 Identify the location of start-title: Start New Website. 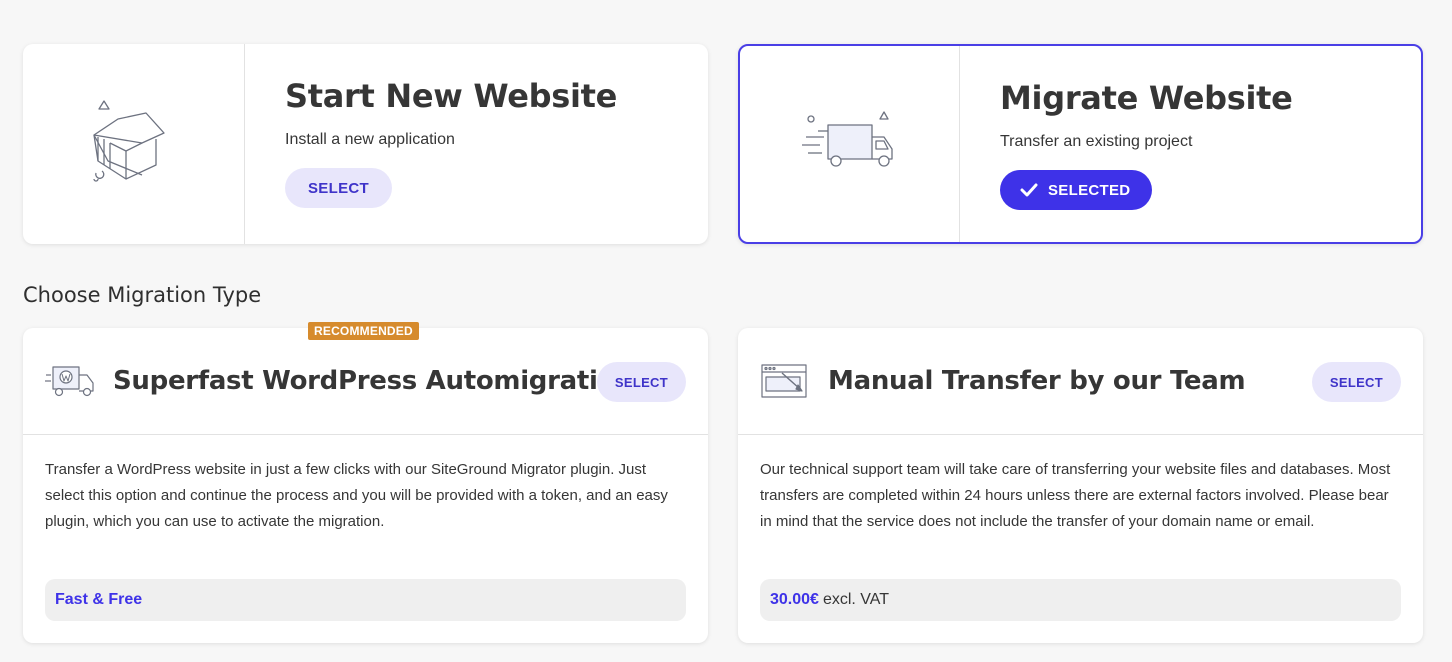
(451, 96).